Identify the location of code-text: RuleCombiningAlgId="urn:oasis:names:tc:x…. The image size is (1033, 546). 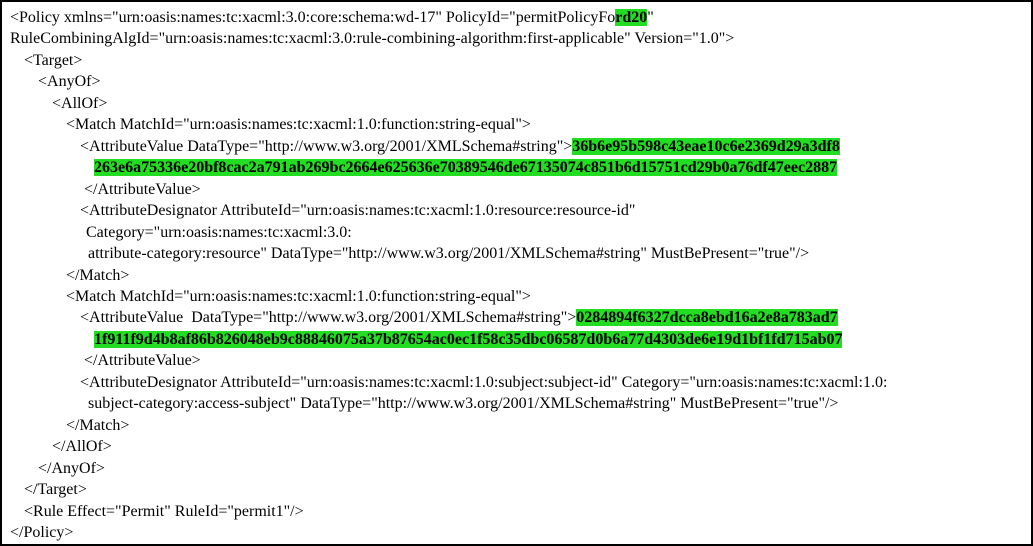
(372, 38).